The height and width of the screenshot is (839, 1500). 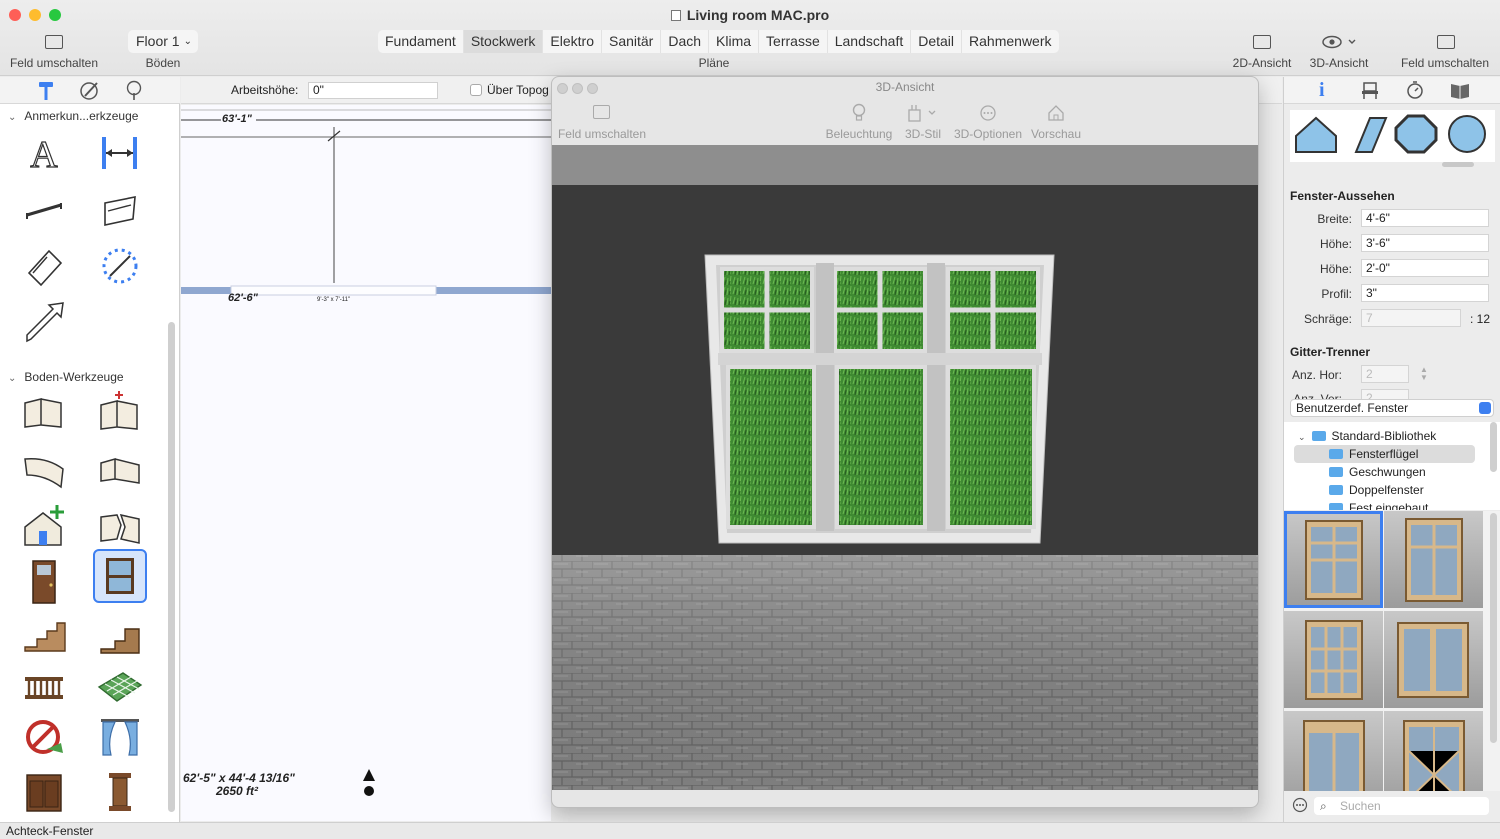 What do you see at coordinates (1414, 472) in the screenshot?
I see `tree-item-curved: Geschwungen` at bounding box center [1414, 472].